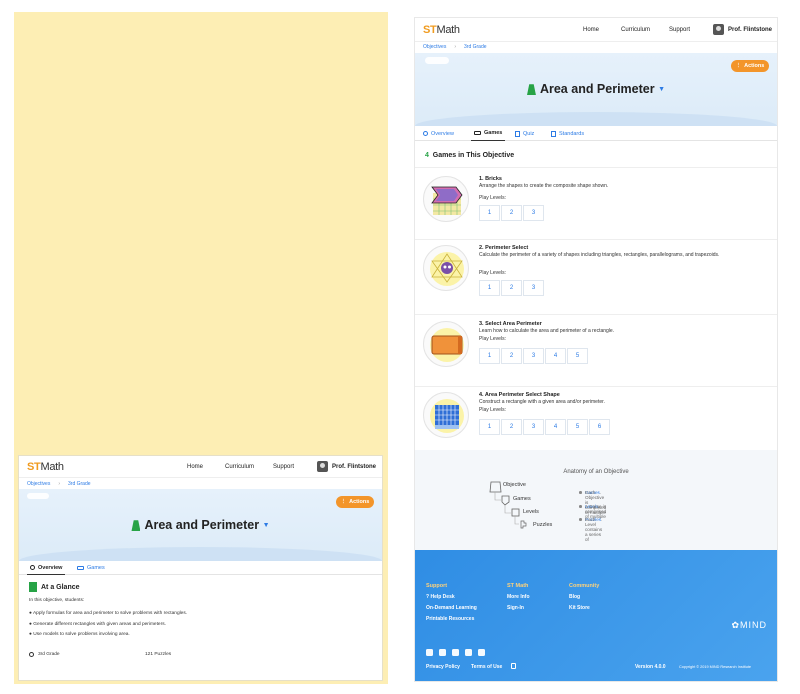  Describe the element at coordinates (650, 667) in the screenshot. I see `footer-version: Version 4.0.0` at that location.